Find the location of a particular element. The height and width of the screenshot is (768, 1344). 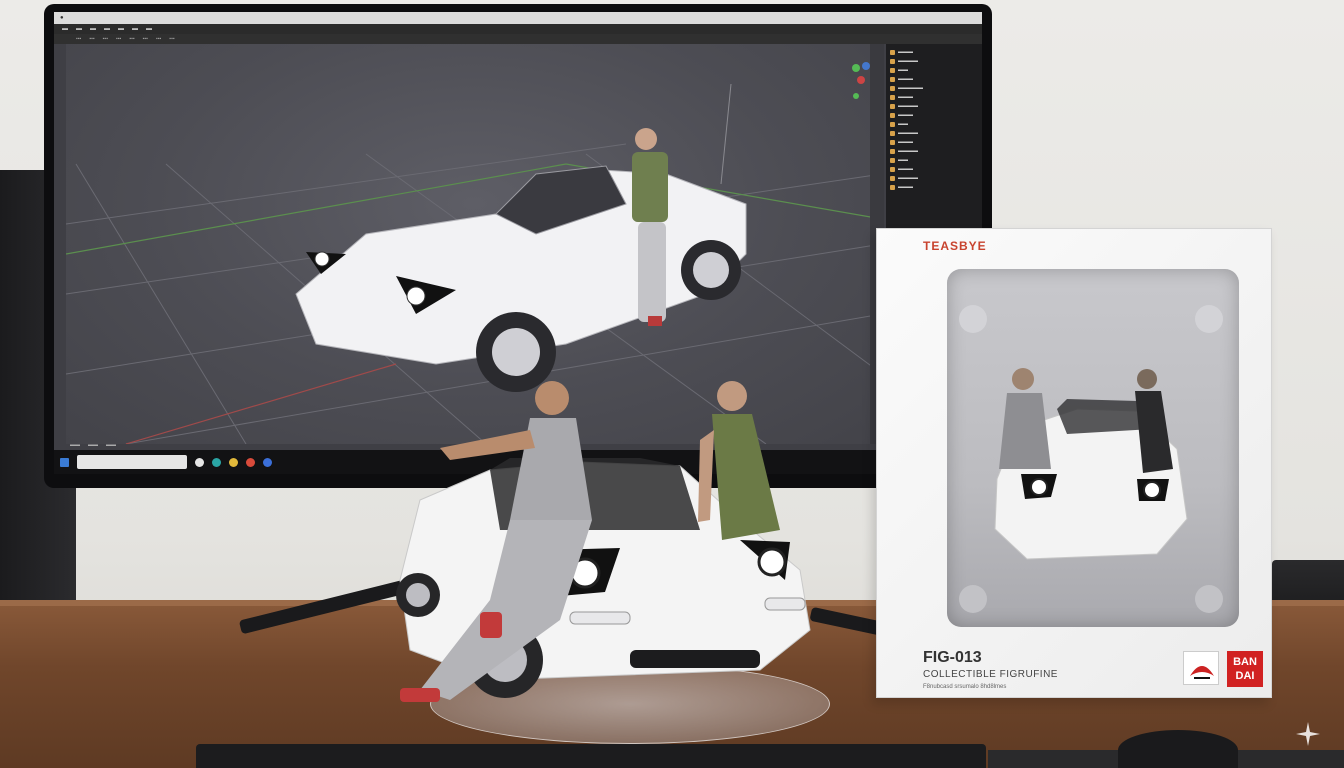

box-subtitle: COLLECTIBLE FIGRUFINE is located at coordinates (990, 674).